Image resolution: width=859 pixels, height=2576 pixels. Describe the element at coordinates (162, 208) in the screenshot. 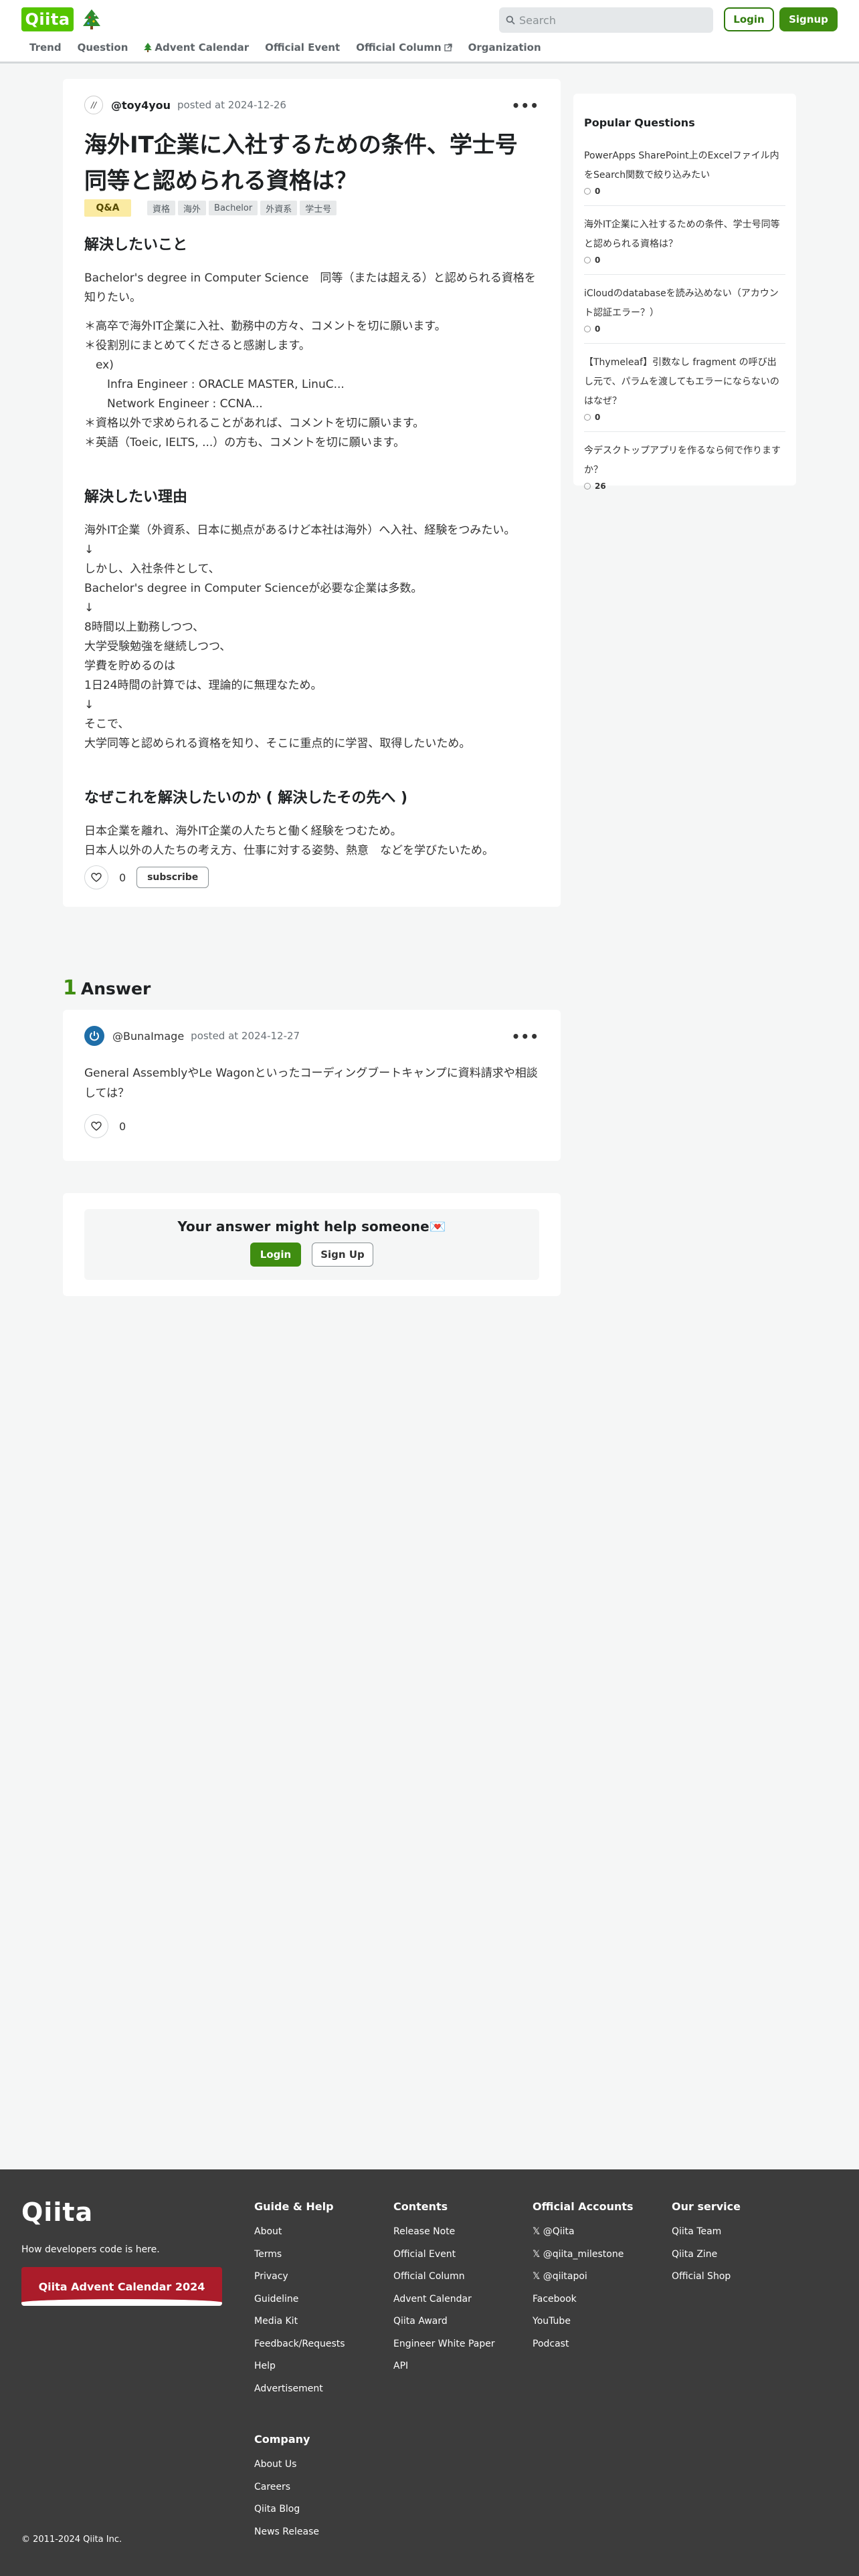

I see `tag: 資格` at that location.